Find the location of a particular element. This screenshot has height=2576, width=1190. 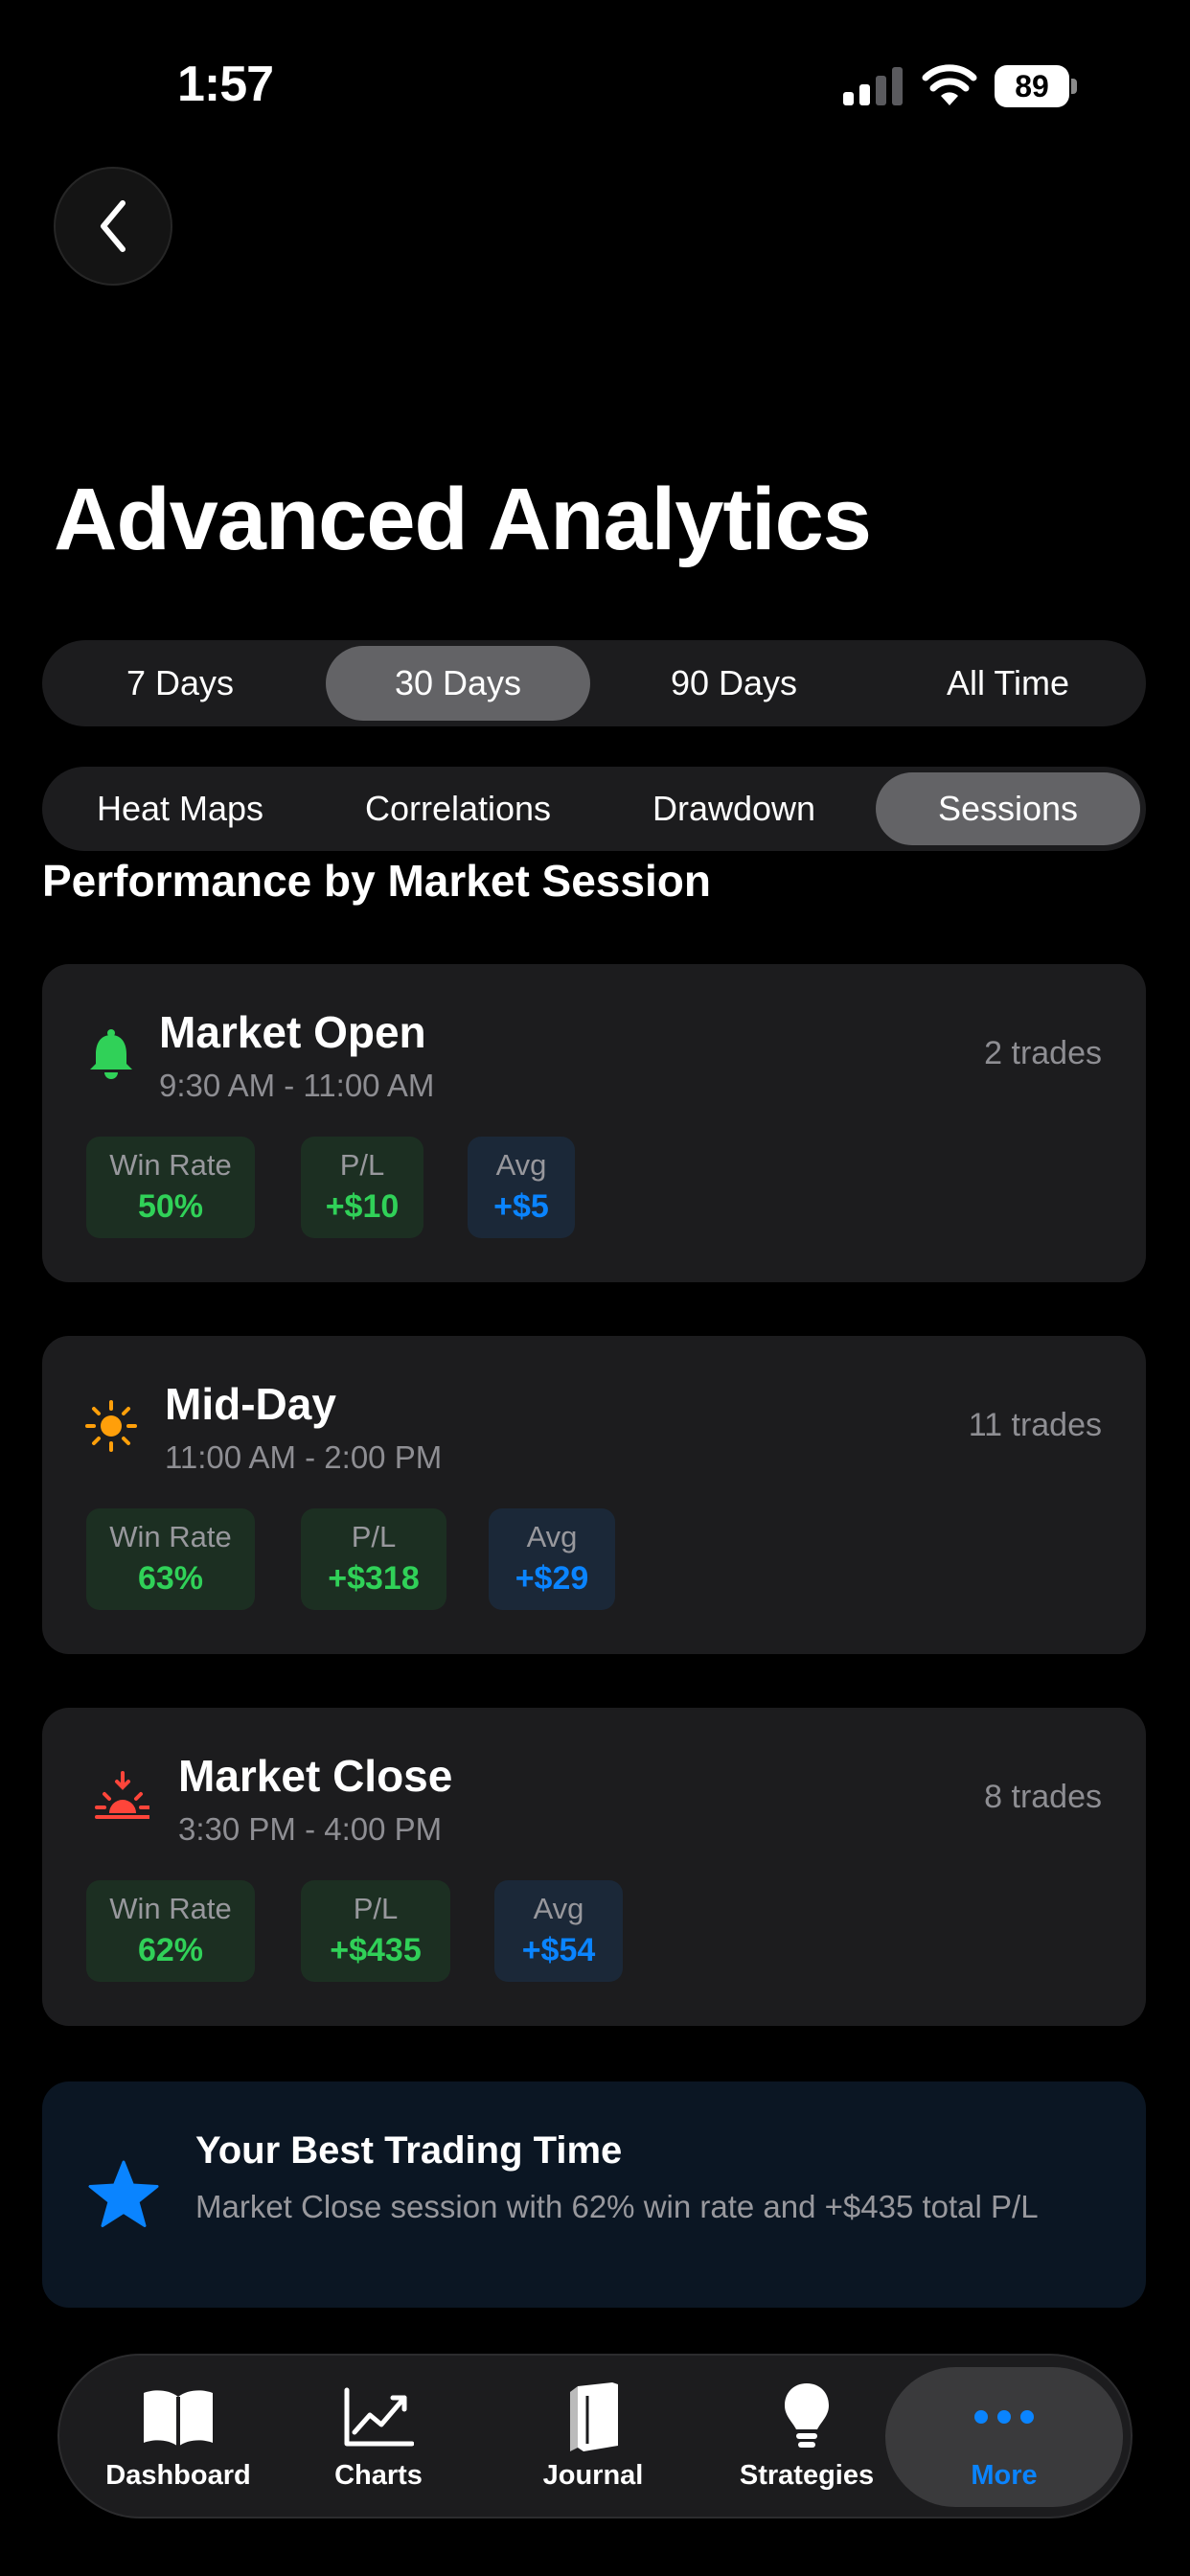

tab-strategies: Strategies is located at coordinates (807, 2437).